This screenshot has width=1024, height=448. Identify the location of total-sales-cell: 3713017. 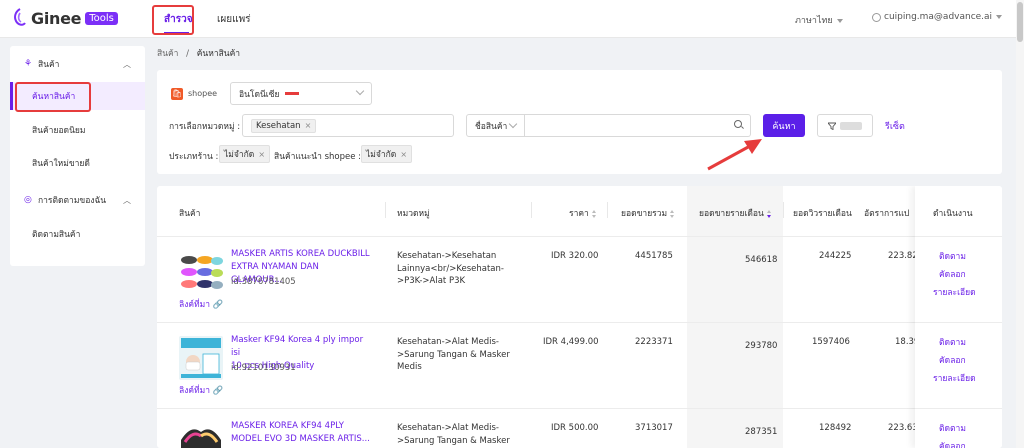
(654, 428).